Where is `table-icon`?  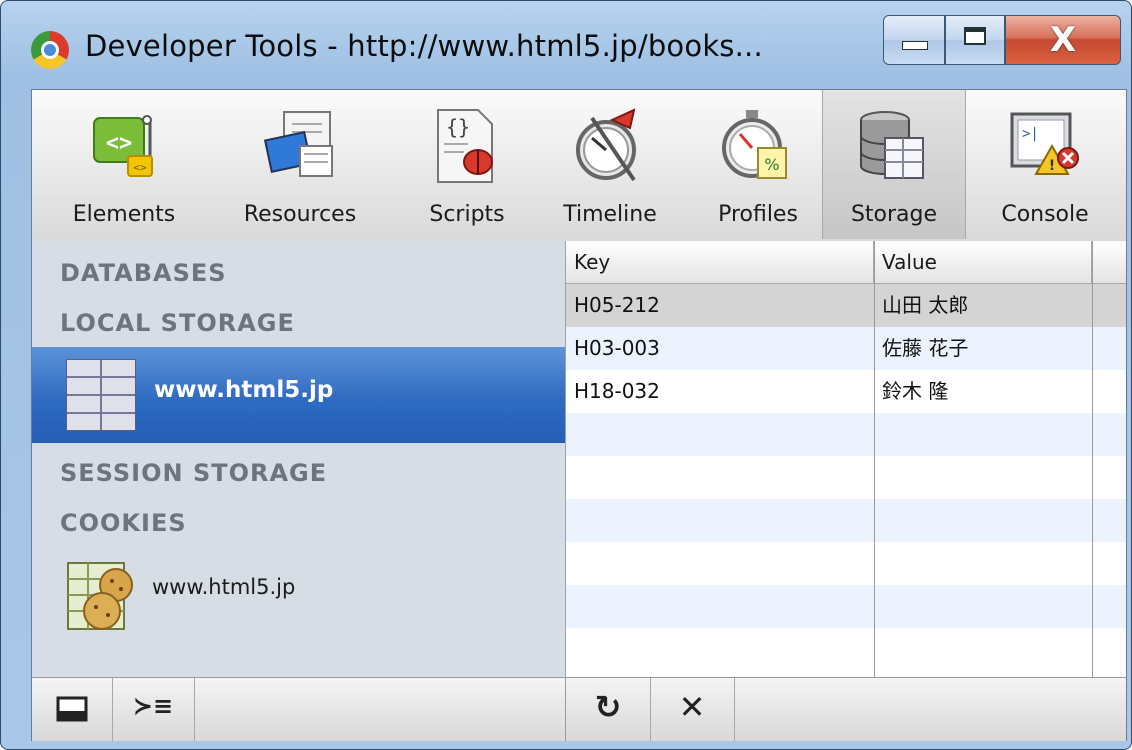 table-icon is located at coordinates (101, 395).